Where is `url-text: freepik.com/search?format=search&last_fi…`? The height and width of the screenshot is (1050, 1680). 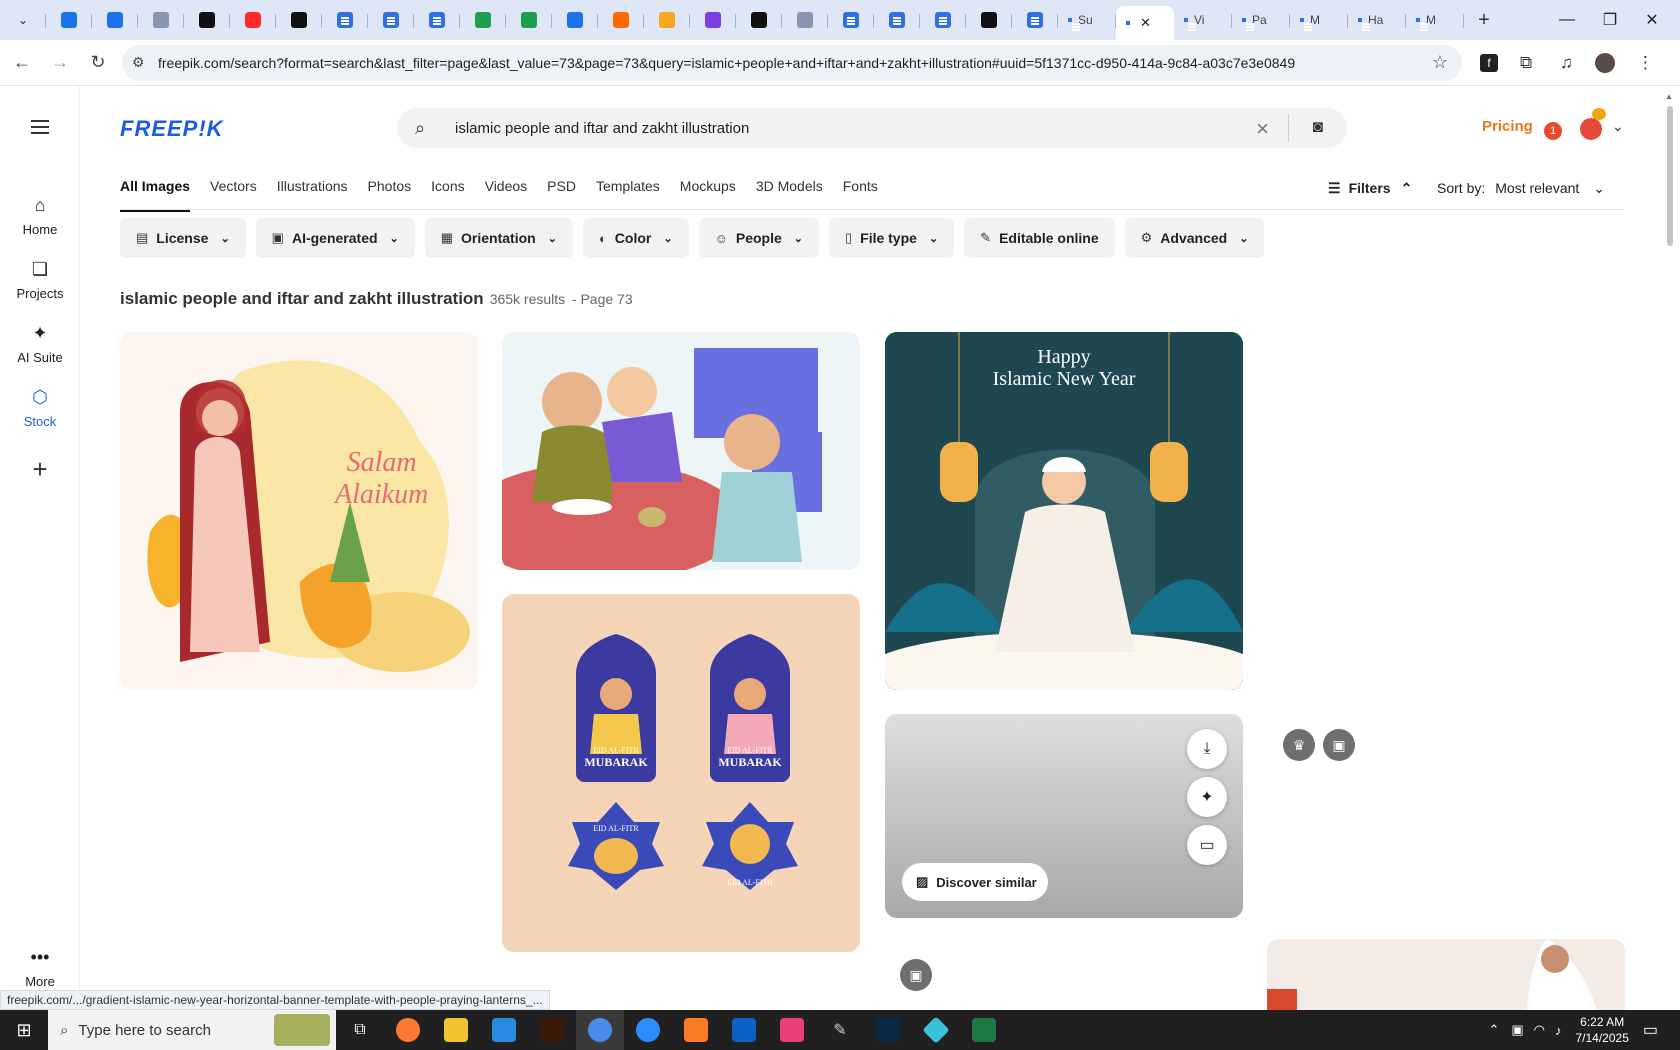
url-text: freepik.com/search?format=search&last_fi… is located at coordinates (726, 63).